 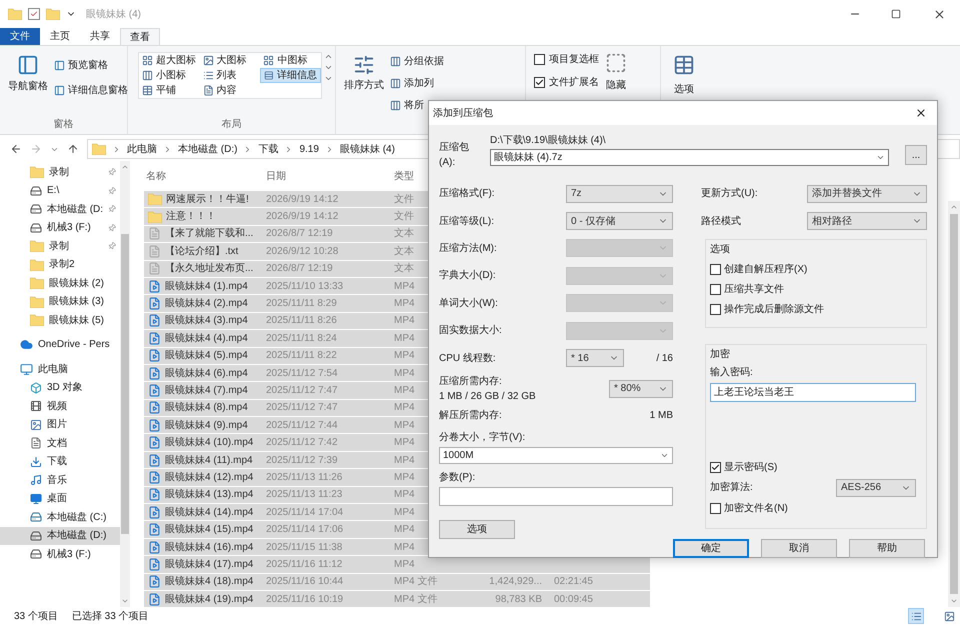 What do you see at coordinates (60, 209) in the screenshot?
I see `nav-item: 本地磁盘 (D:` at bounding box center [60, 209].